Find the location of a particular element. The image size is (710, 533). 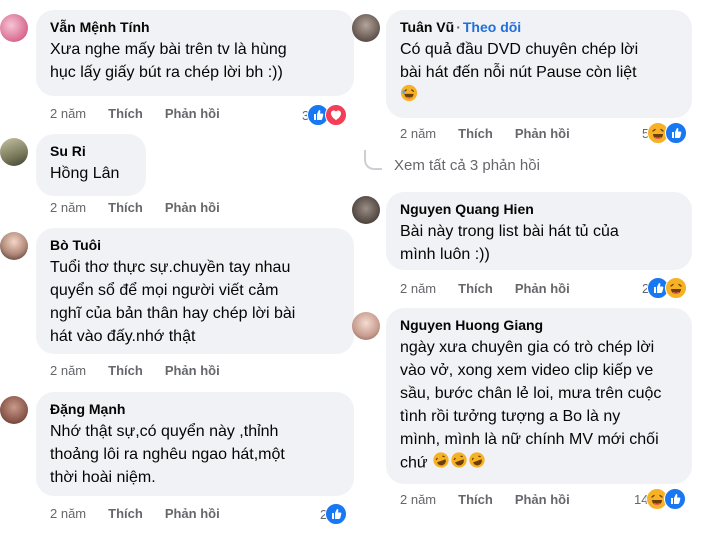

reaction-summary: 5 is located at coordinates (665, 133).